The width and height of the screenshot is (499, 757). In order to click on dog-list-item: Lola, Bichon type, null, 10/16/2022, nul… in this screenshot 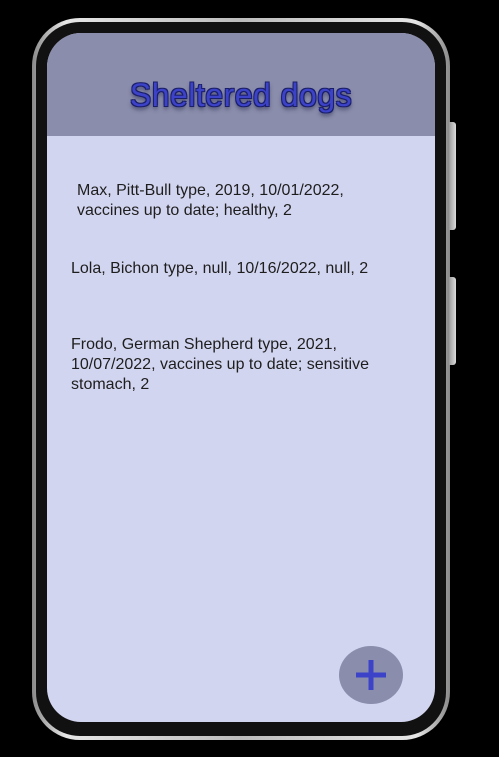, I will do `click(241, 269)`.